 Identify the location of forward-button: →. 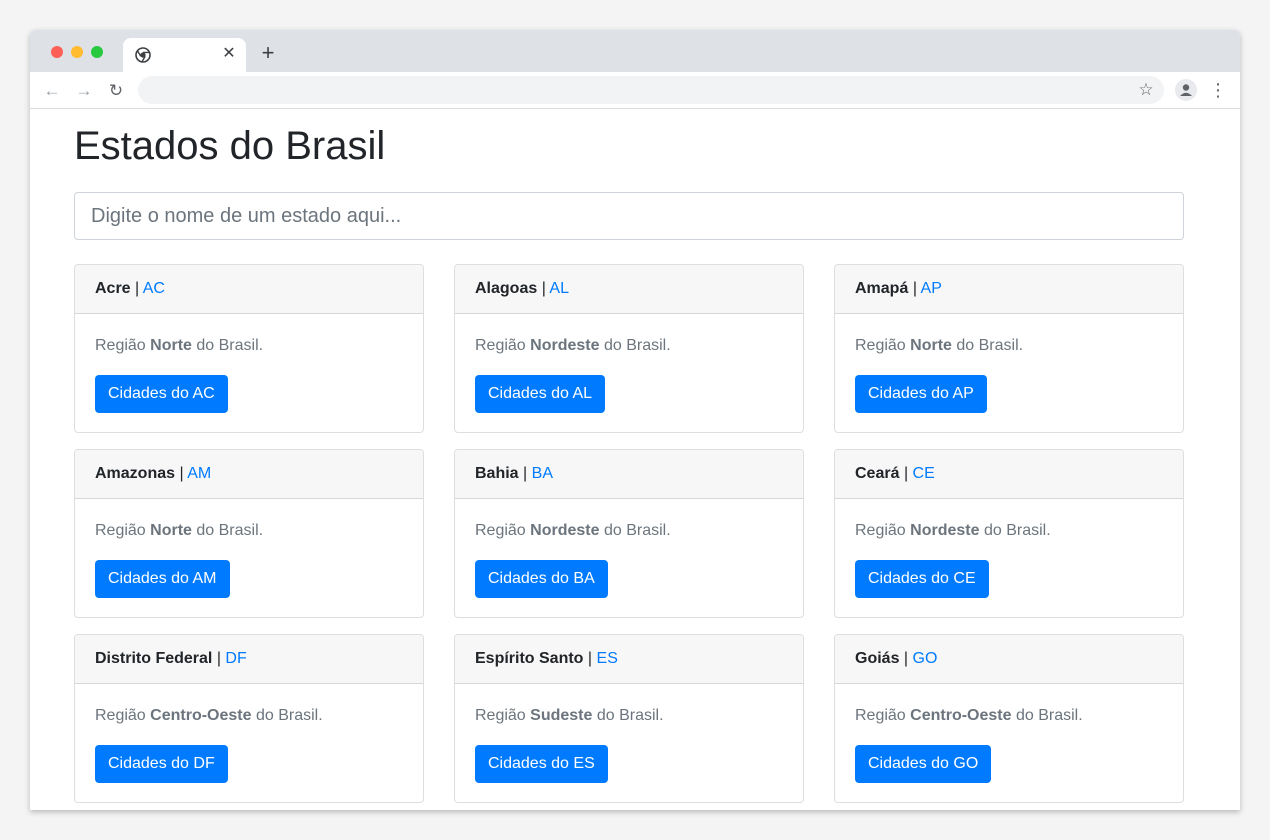
(84, 91).